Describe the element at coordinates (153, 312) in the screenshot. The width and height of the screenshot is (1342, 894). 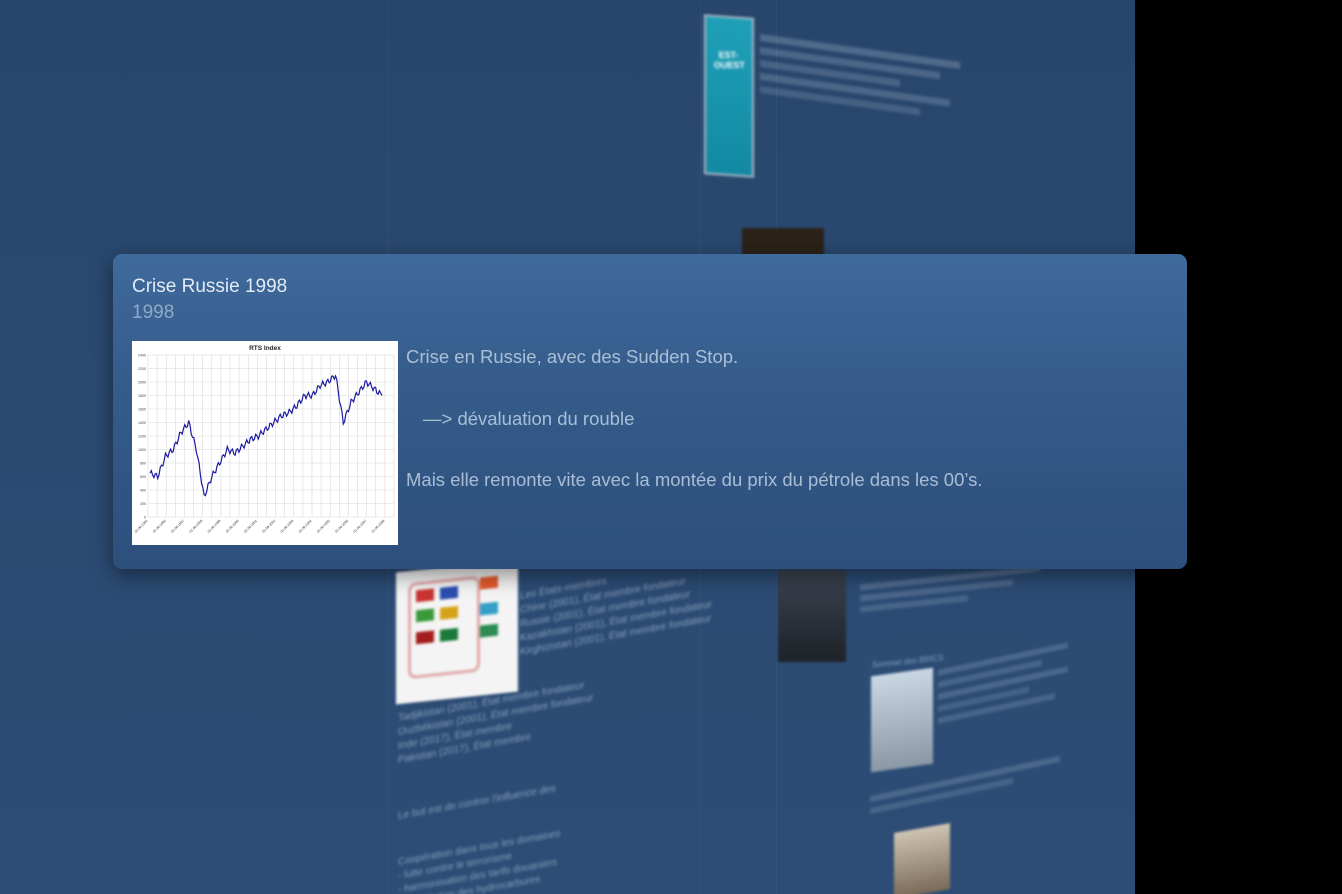
I see `event-year: 1998` at that location.